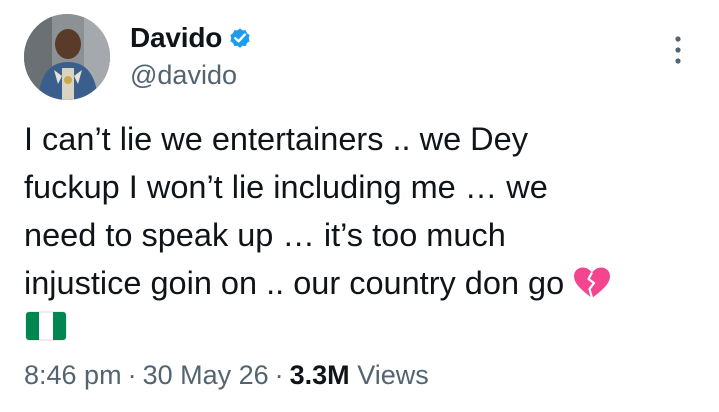 The height and width of the screenshot is (412, 719). What do you see at coordinates (240, 38) in the screenshot?
I see `verified-badge-icon` at bounding box center [240, 38].